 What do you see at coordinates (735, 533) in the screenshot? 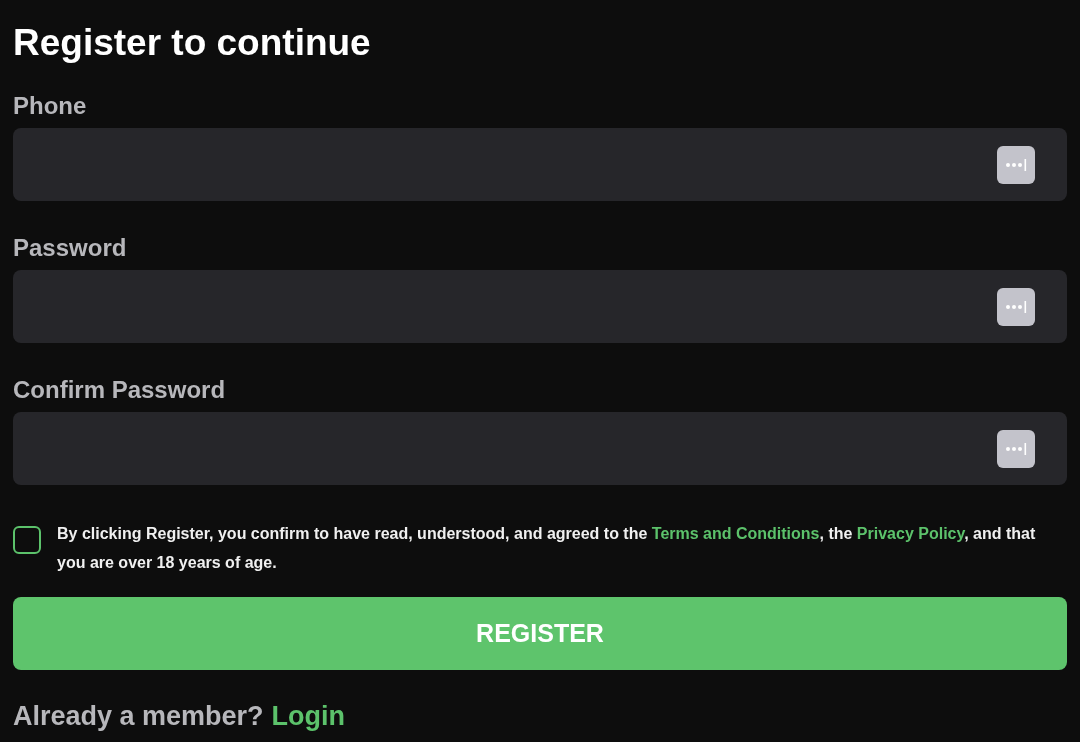
I see `agreement-link: Terms and Conditions` at bounding box center [735, 533].